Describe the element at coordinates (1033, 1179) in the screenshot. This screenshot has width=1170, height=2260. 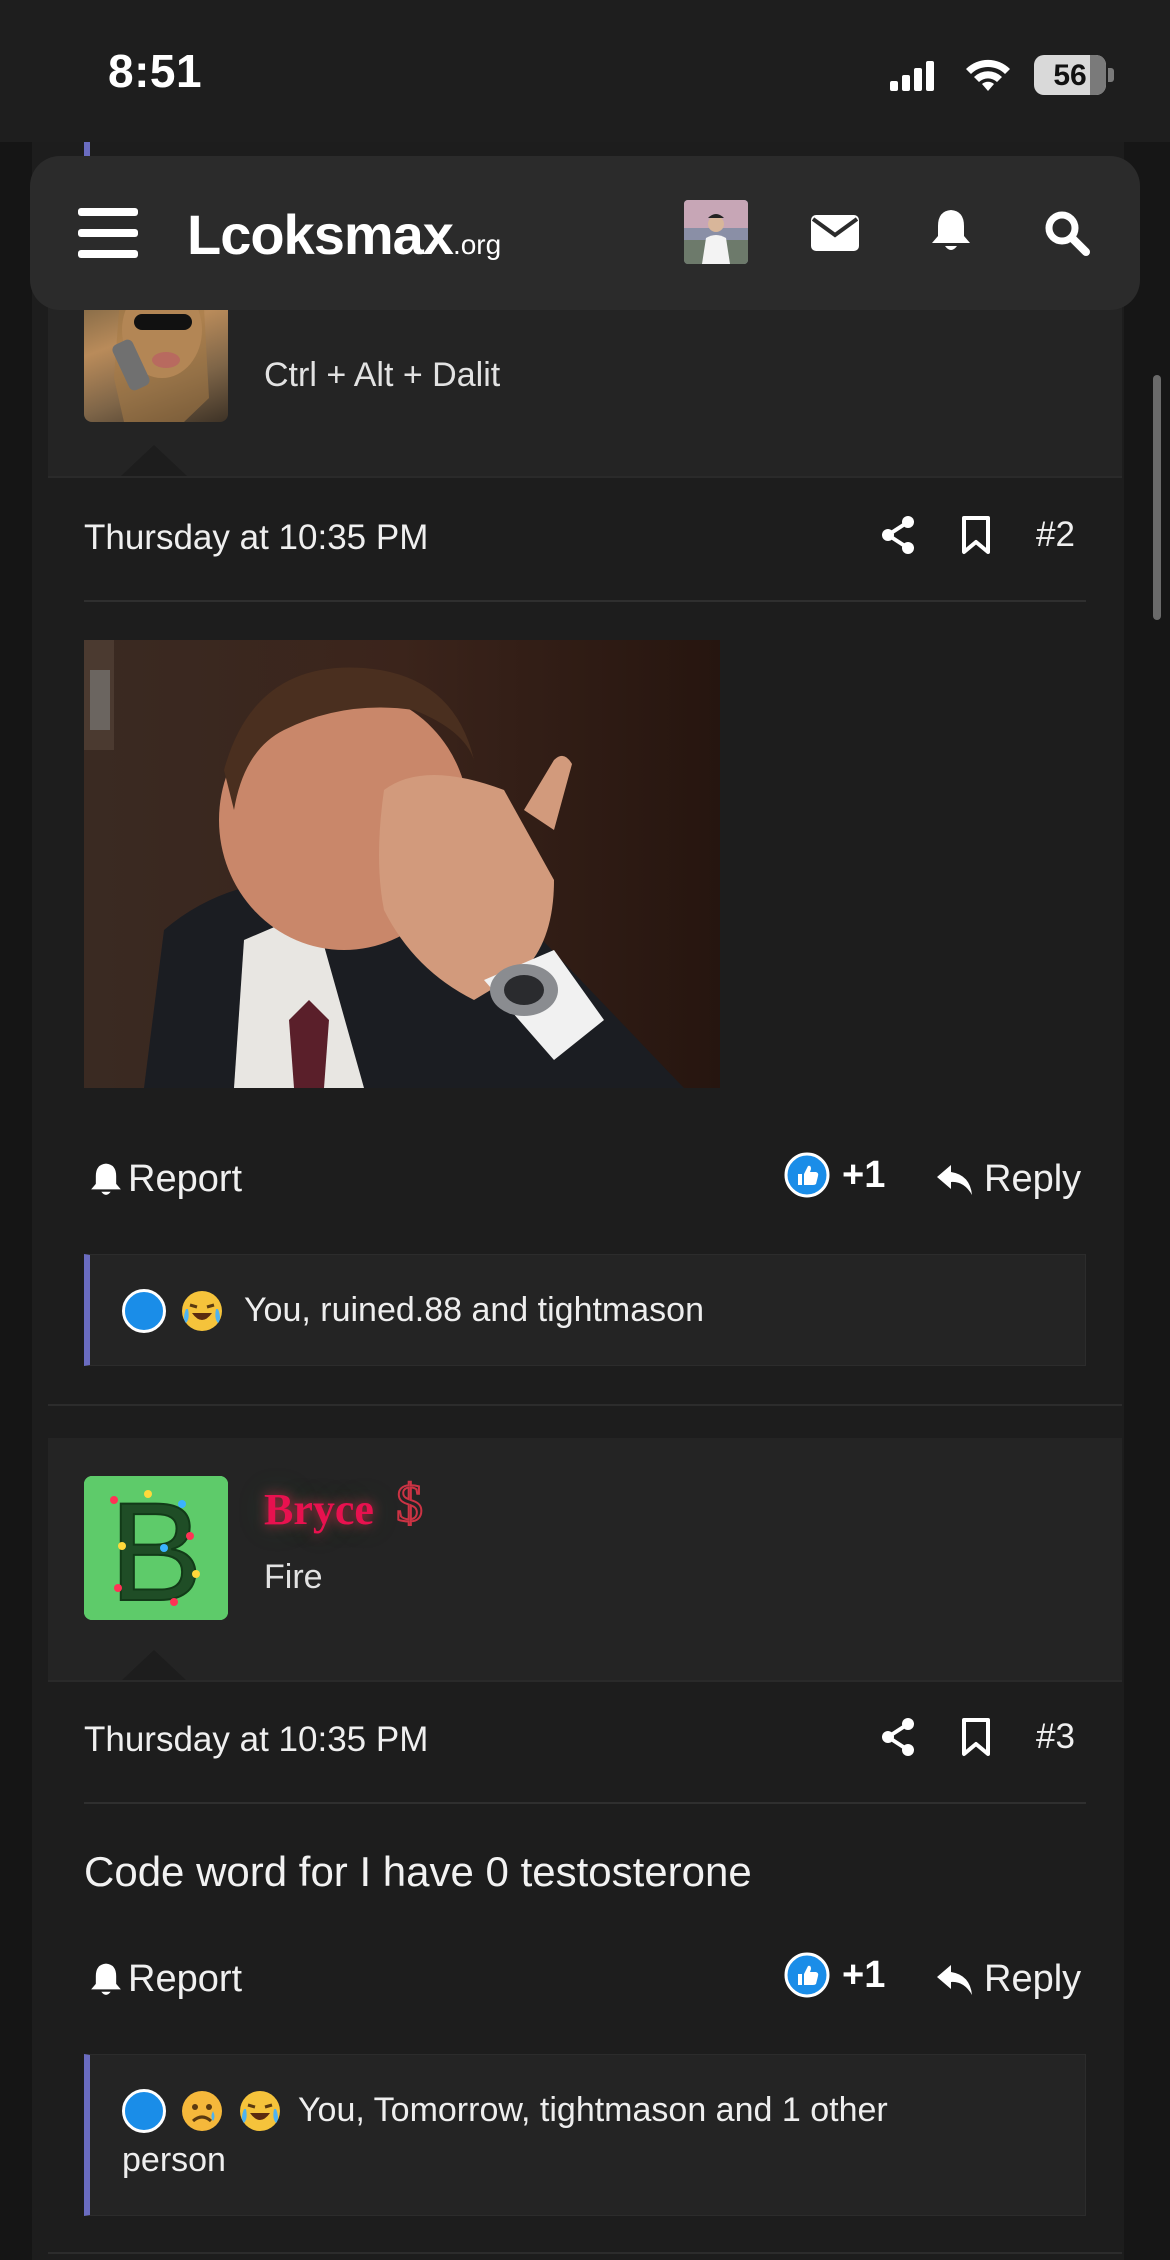
I see `post2-reply-label: Reply` at that location.